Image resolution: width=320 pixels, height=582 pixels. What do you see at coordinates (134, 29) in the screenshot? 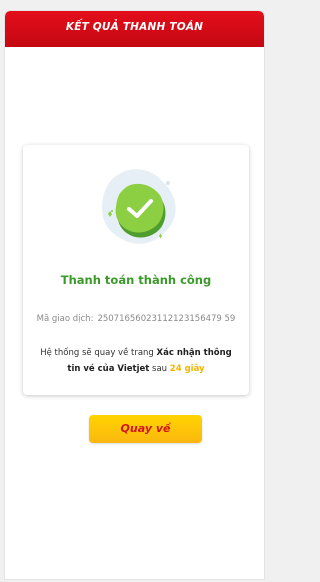
I see `page-title: KẾT QUẢ THANH TOÁN` at bounding box center [134, 29].